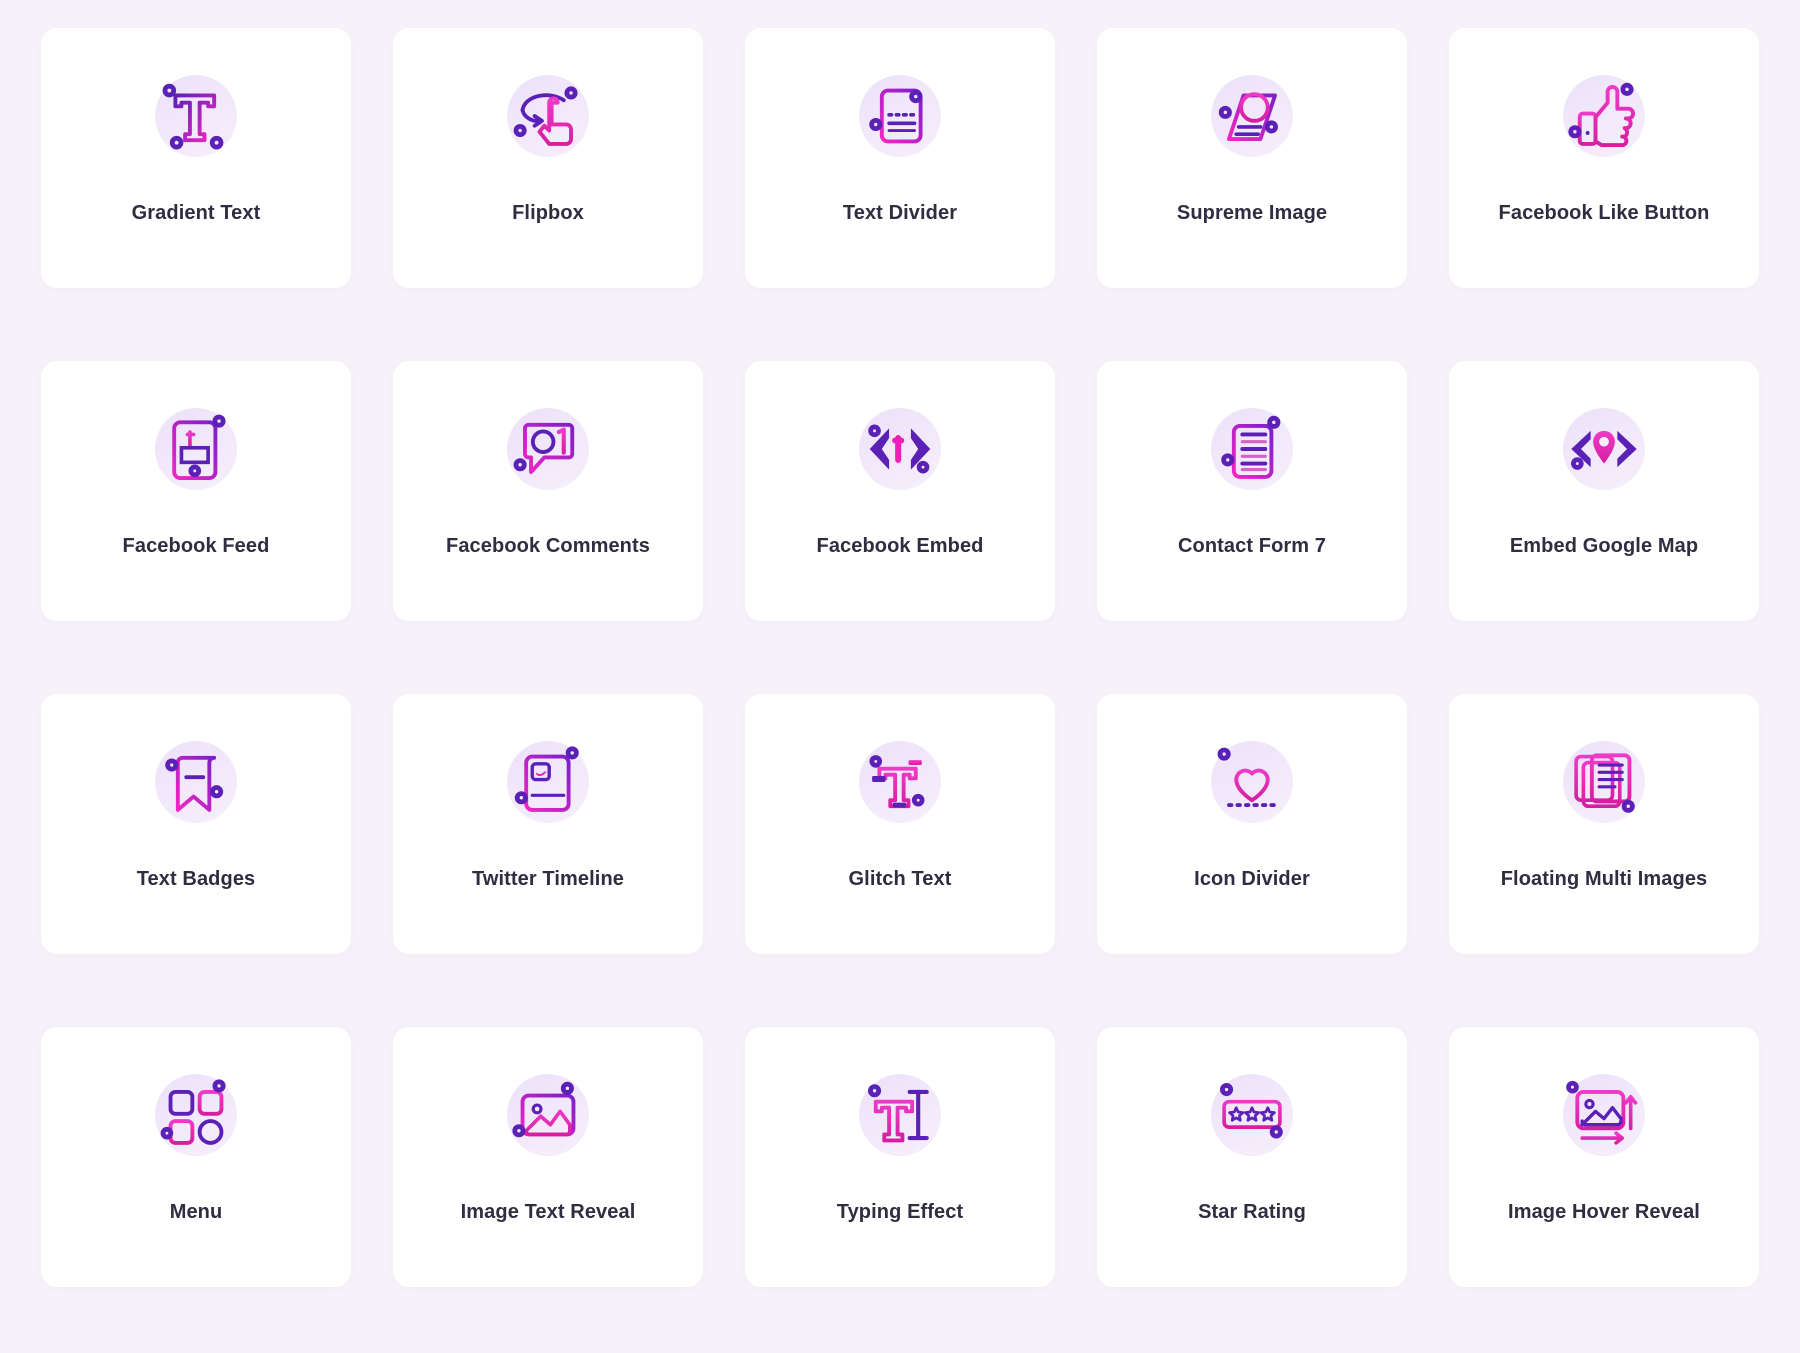  Describe the element at coordinates (900, 782) in the screenshot. I see `glitch-text-icon` at that location.